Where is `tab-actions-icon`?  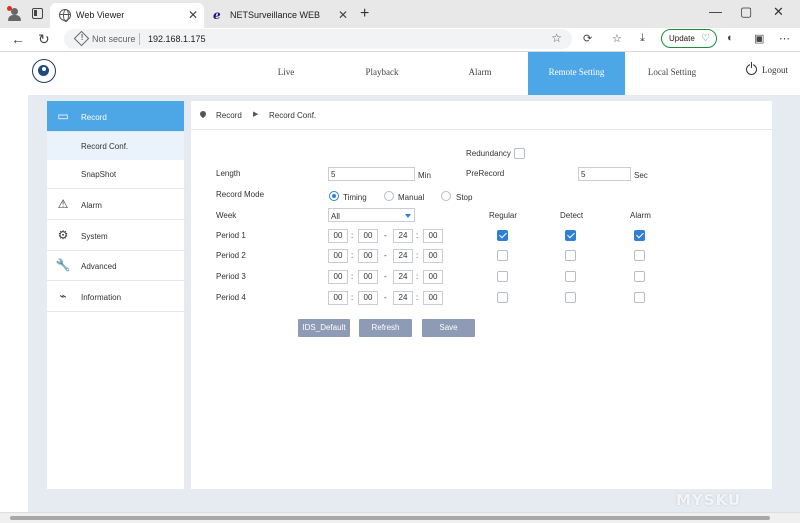
tab-actions-icon is located at coordinates (37, 13).